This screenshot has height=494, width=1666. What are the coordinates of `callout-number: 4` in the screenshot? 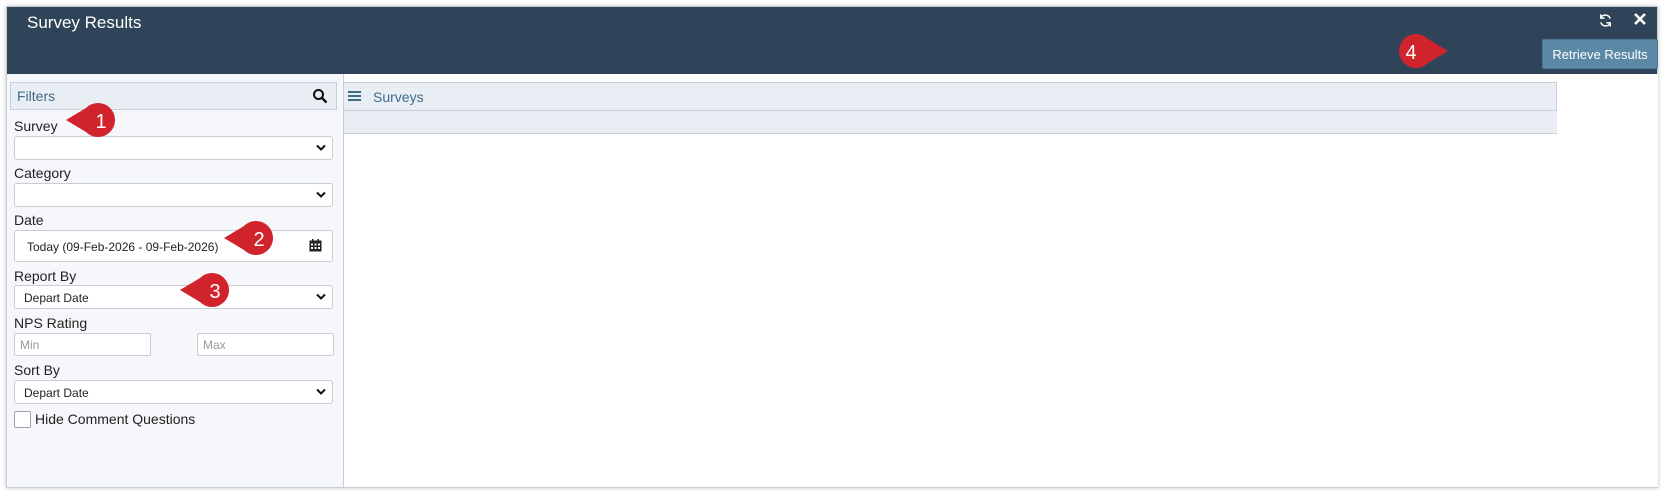 It's located at (1411, 53).